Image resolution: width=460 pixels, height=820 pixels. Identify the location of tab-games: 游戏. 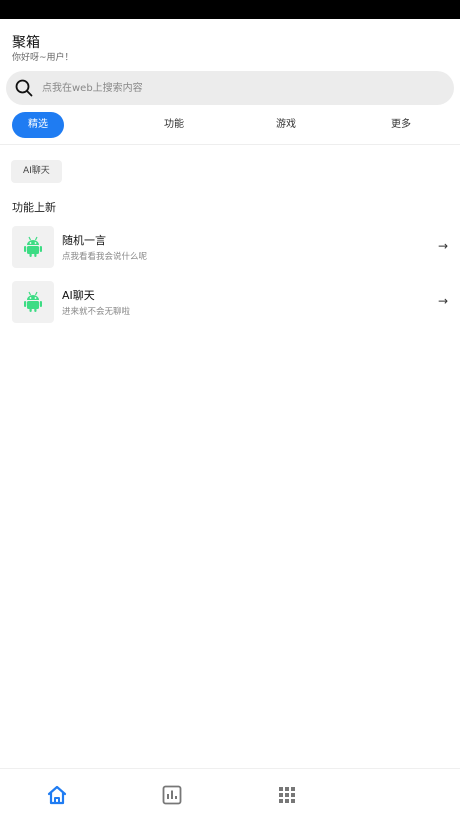
(286, 125).